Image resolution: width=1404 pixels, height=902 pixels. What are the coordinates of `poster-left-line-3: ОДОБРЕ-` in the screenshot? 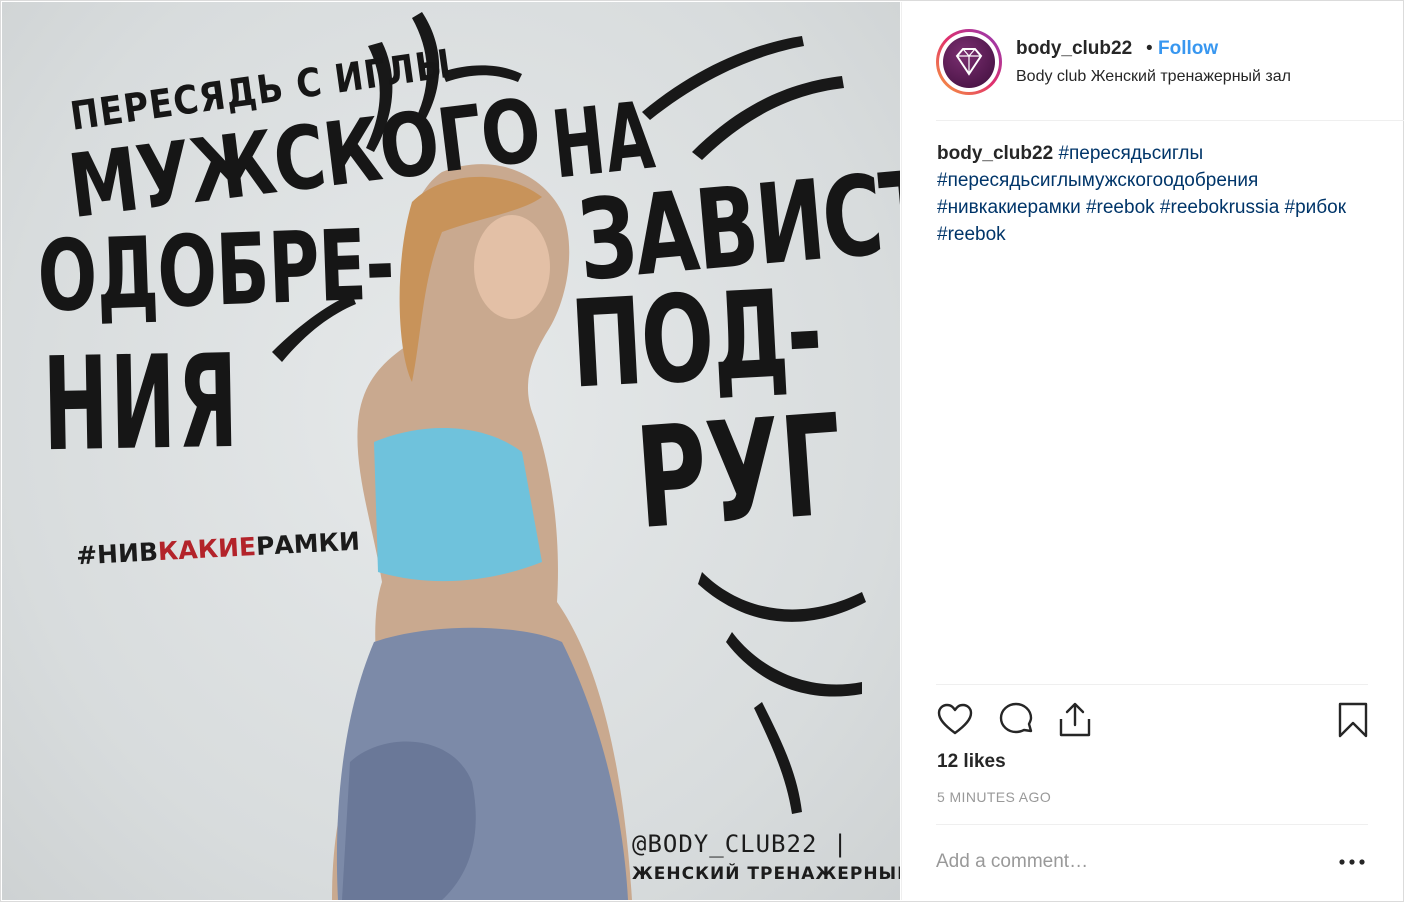 It's located at (215, 271).